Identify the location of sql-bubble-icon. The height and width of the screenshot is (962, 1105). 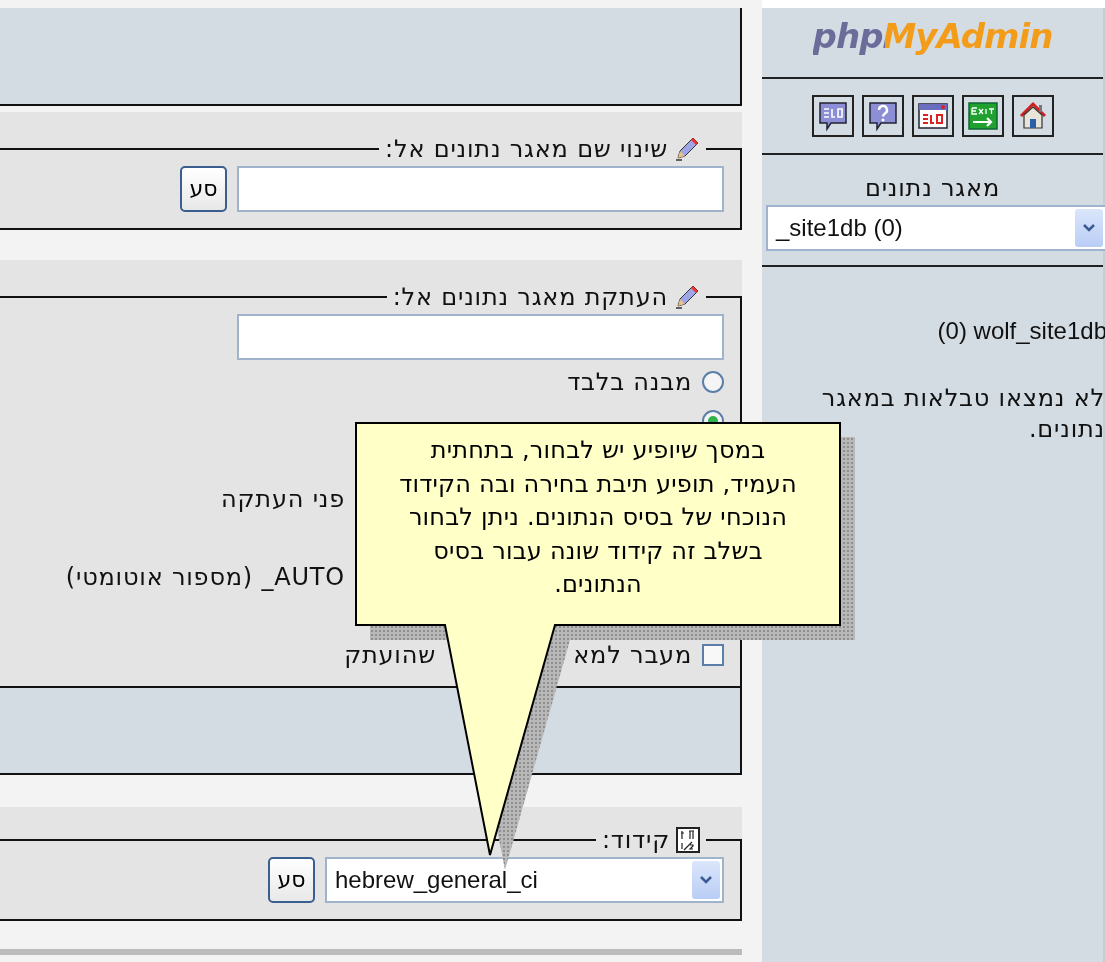
(832, 116).